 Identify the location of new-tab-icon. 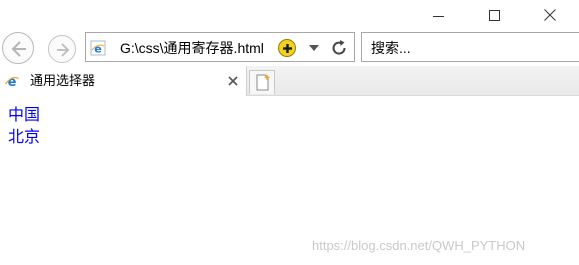
(263, 82).